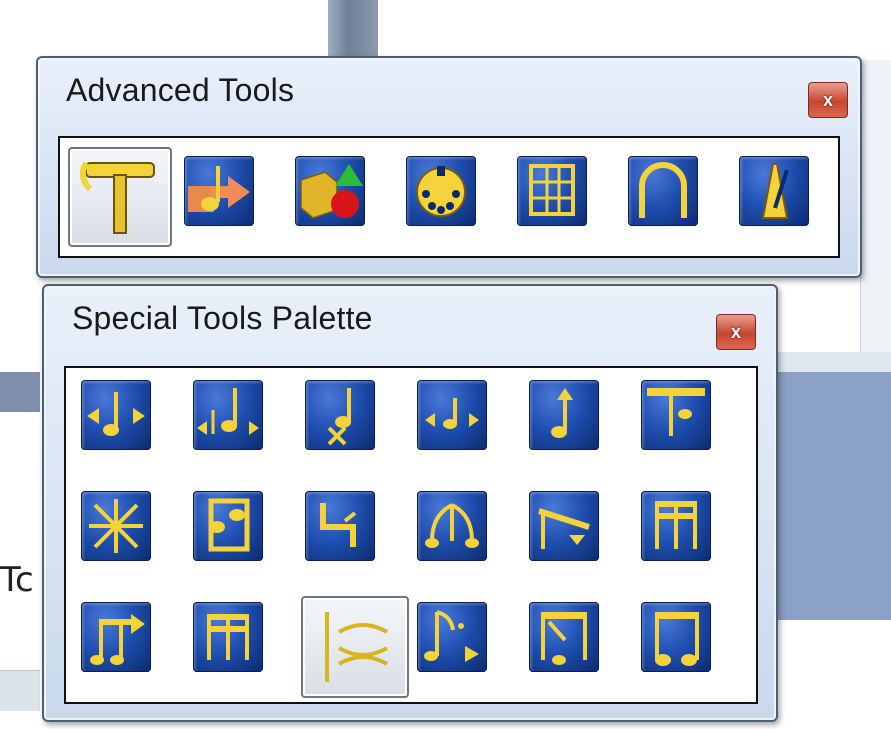 This screenshot has width=891, height=729. Describe the element at coordinates (117, 639) in the screenshot. I see `beam-width-icon` at that location.